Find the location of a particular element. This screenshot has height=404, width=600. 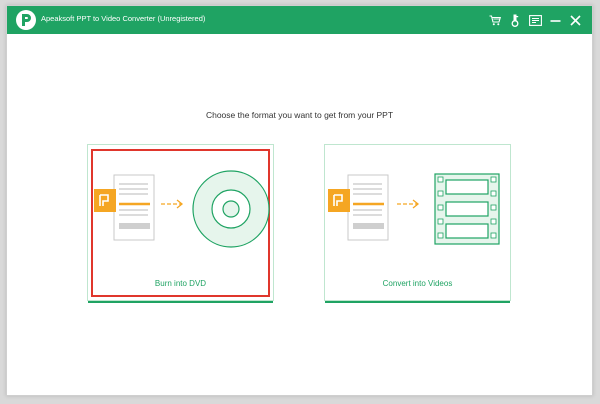

app-logo-icon is located at coordinates (26, 20).